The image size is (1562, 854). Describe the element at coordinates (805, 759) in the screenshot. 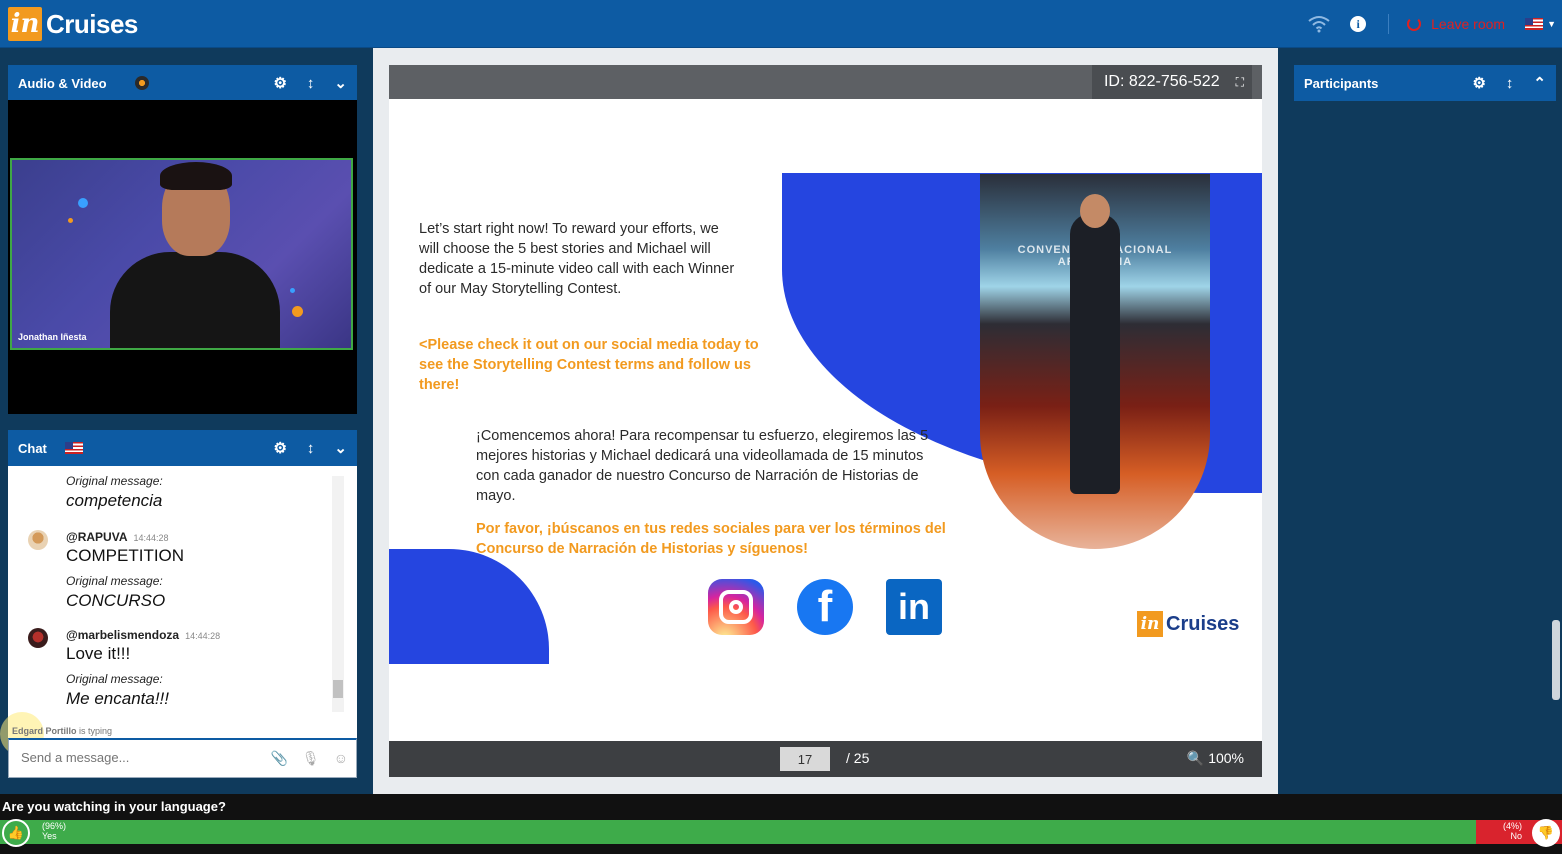

I see `page-number-input: 17` at that location.